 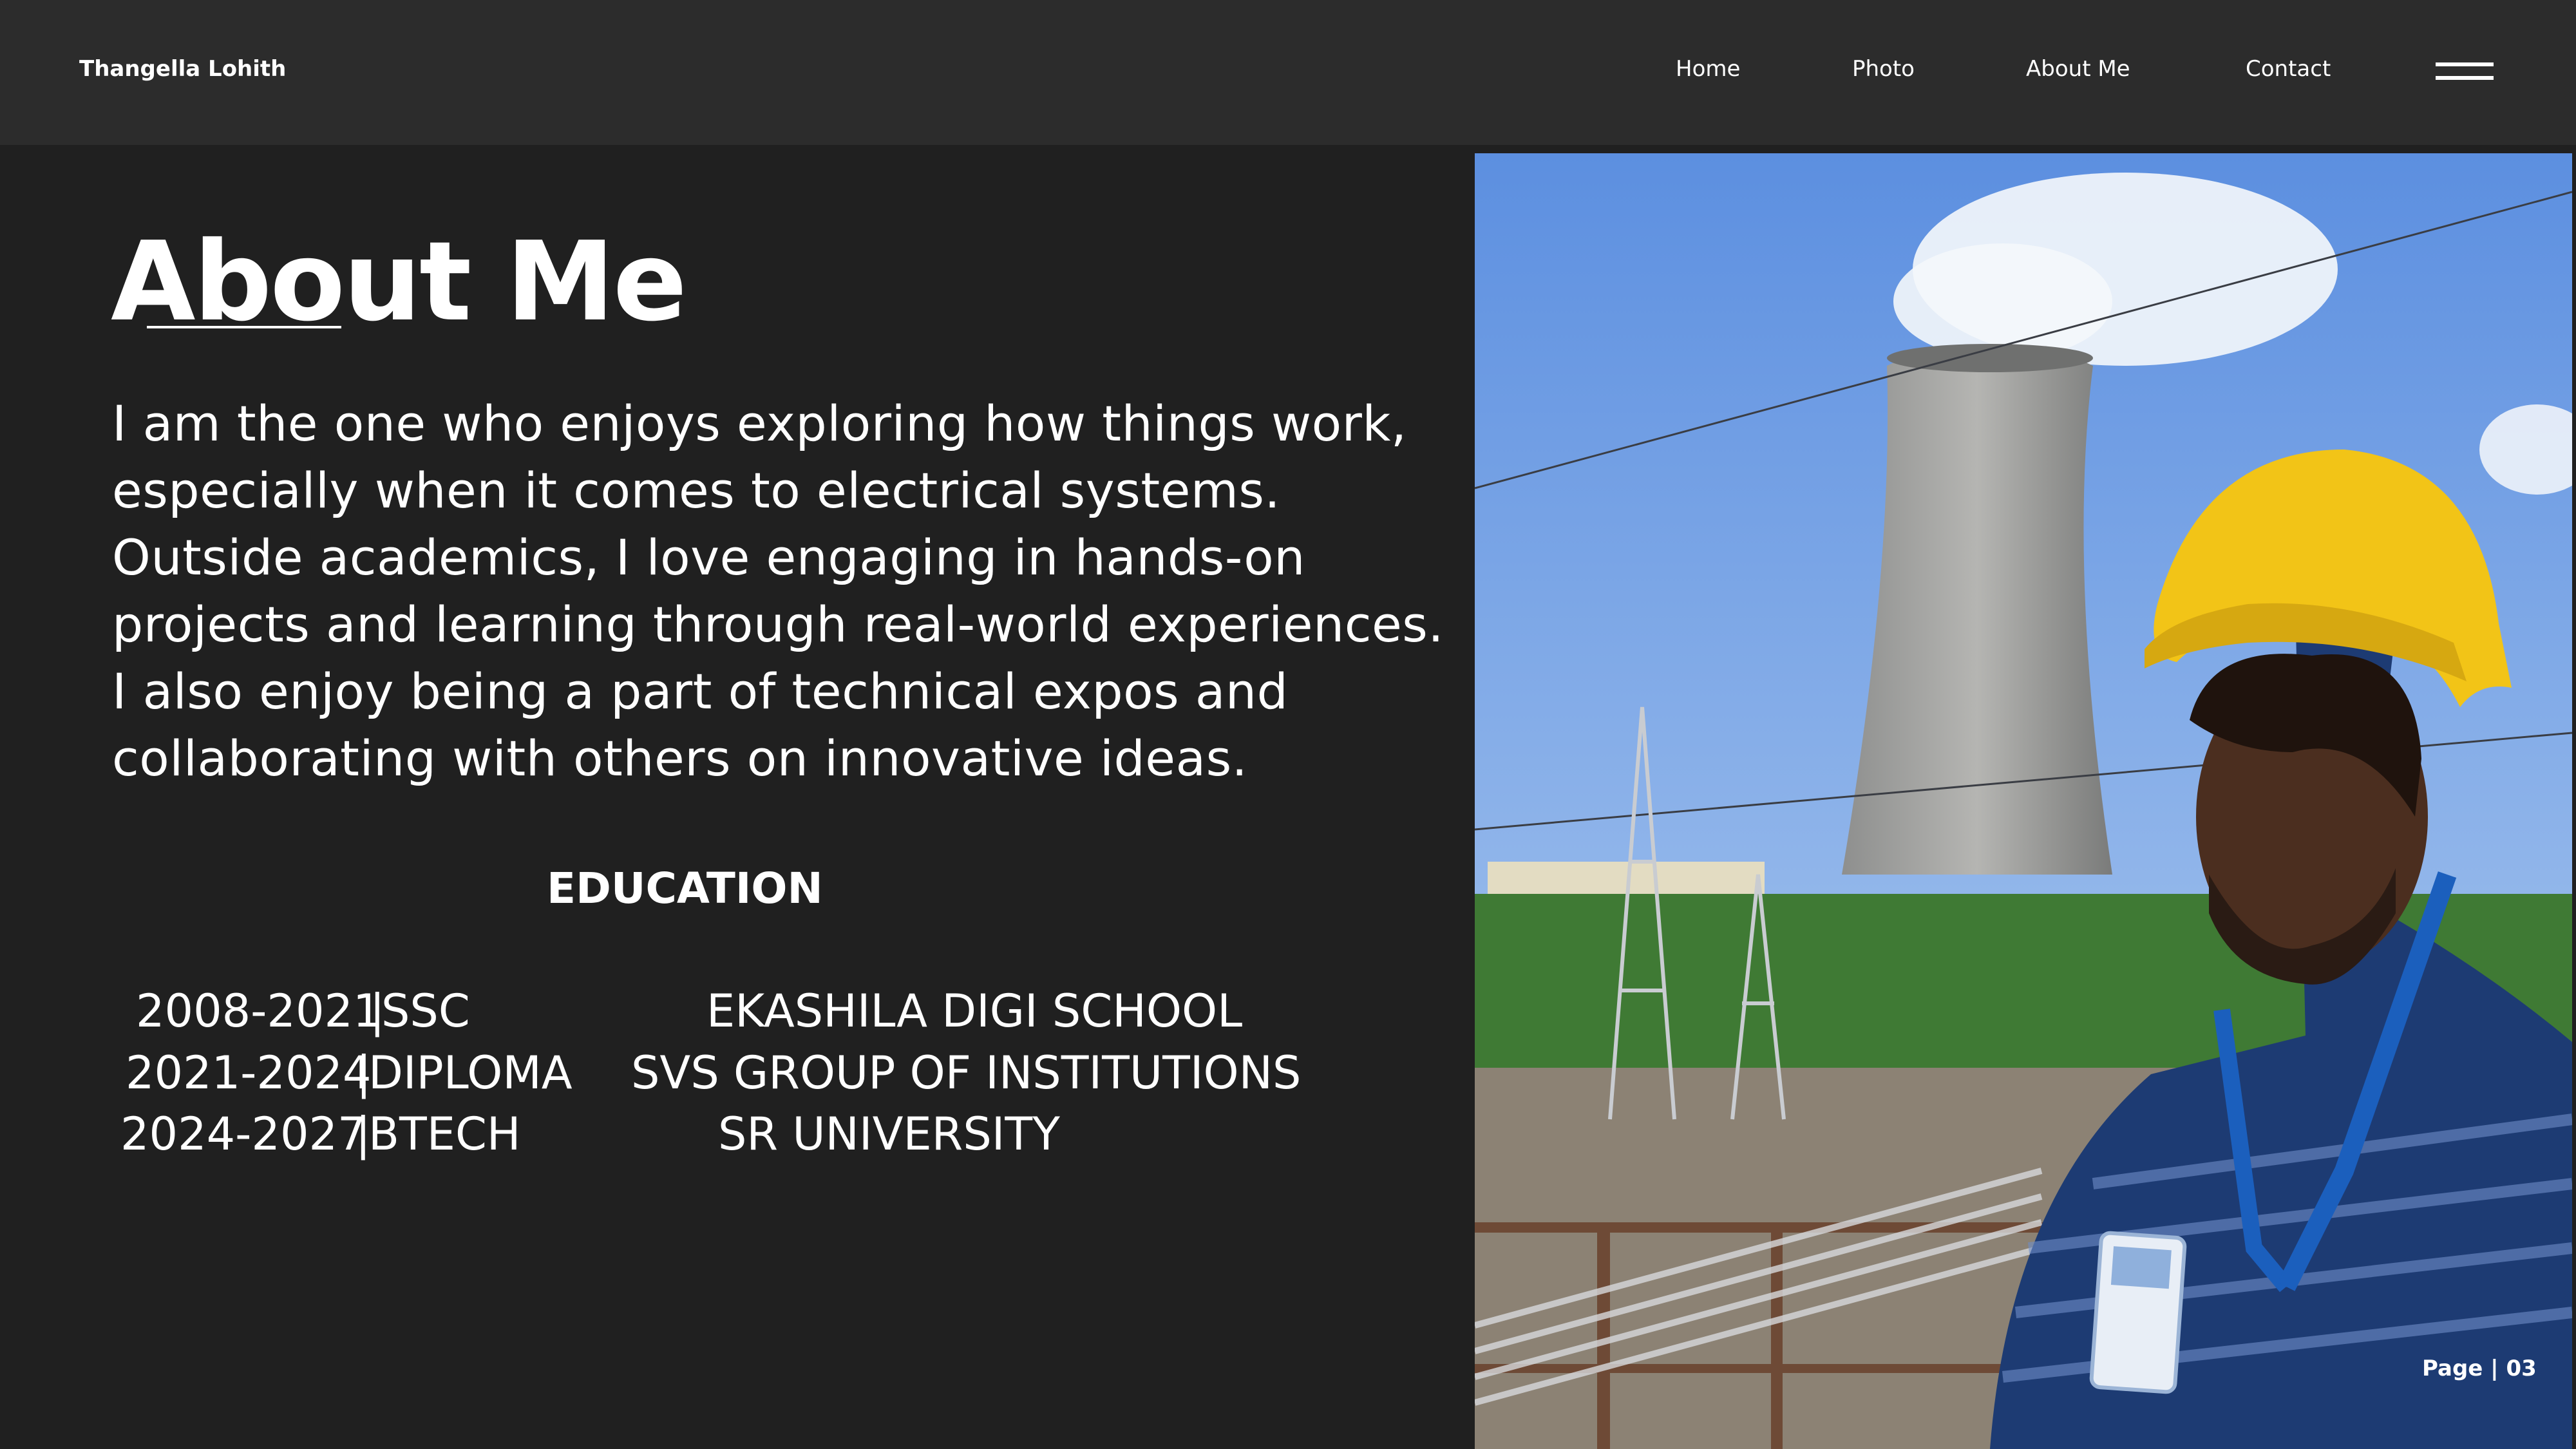 I want to click on page-number: Page | 03, so click(x=2479, y=1368).